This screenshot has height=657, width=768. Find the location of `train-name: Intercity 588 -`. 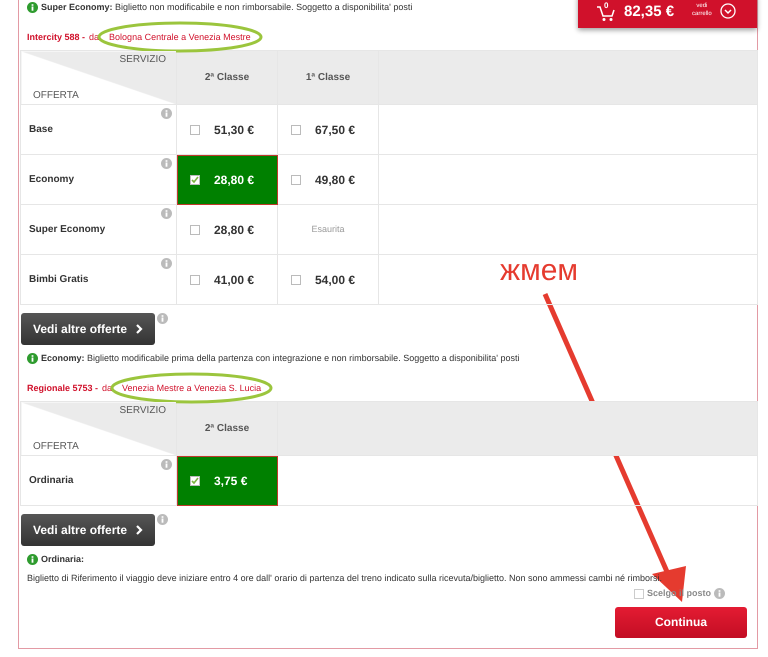

train-name: Intercity 588 - is located at coordinates (56, 37).